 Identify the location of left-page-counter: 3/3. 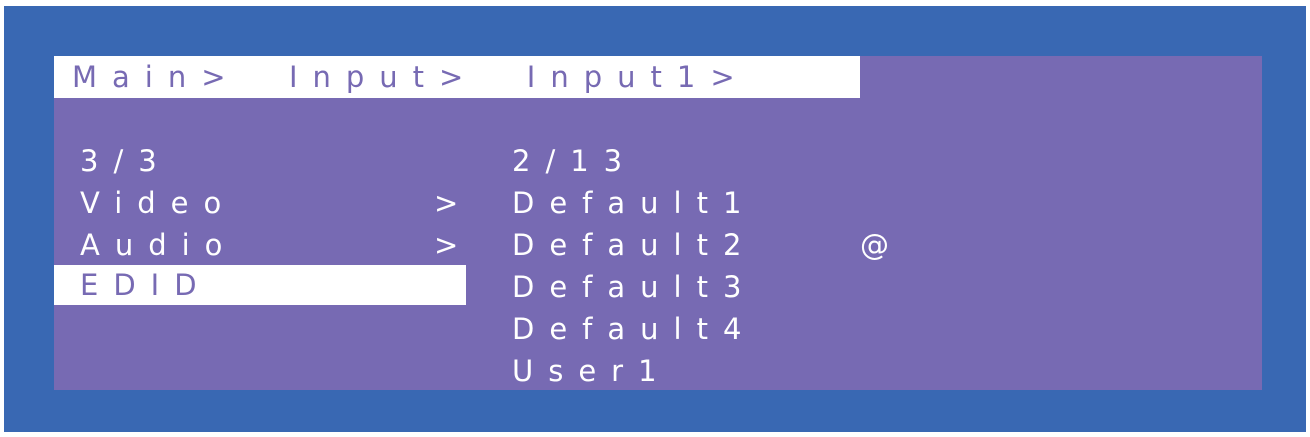
(126, 161).